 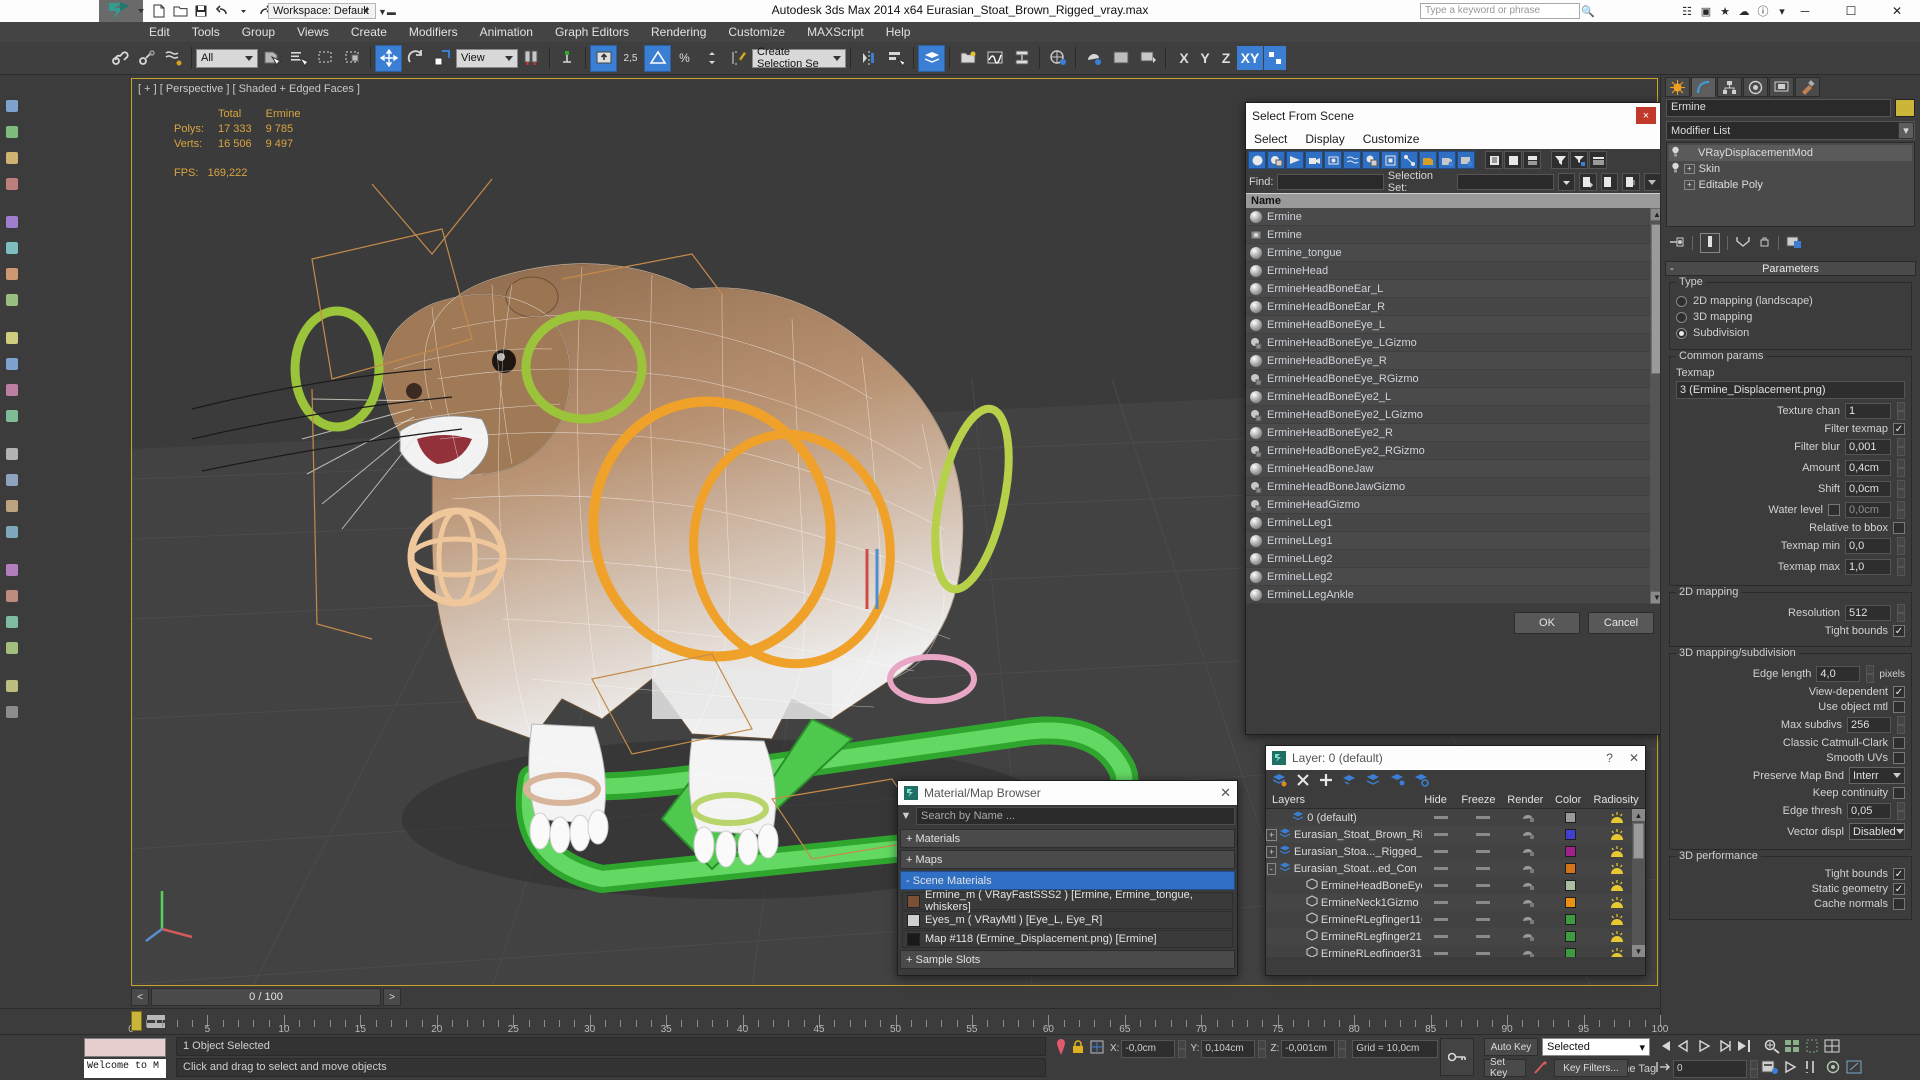 What do you see at coordinates (1067, 959) in the screenshot?
I see `mmb-group-sample-slots: + Sample Slots` at bounding box center [1067, 959].